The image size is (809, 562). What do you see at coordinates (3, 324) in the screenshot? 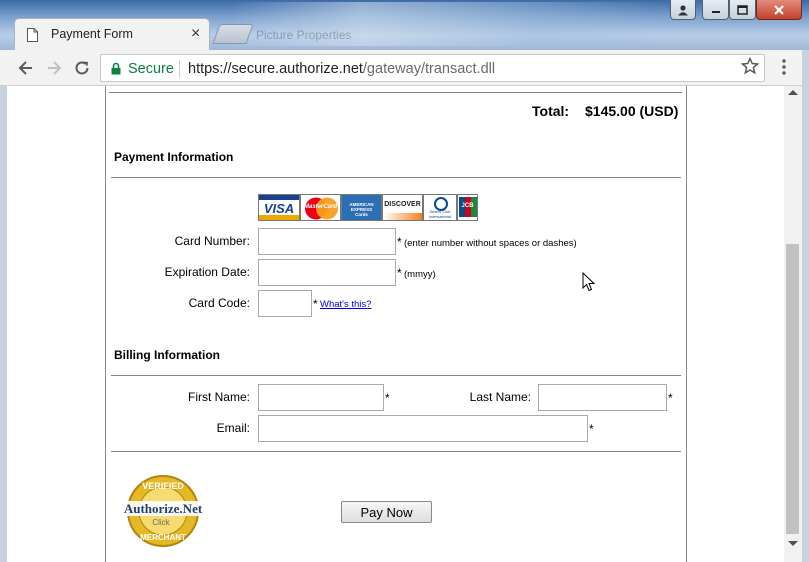
I see `window-left-border` at bounding box center [3, 324].